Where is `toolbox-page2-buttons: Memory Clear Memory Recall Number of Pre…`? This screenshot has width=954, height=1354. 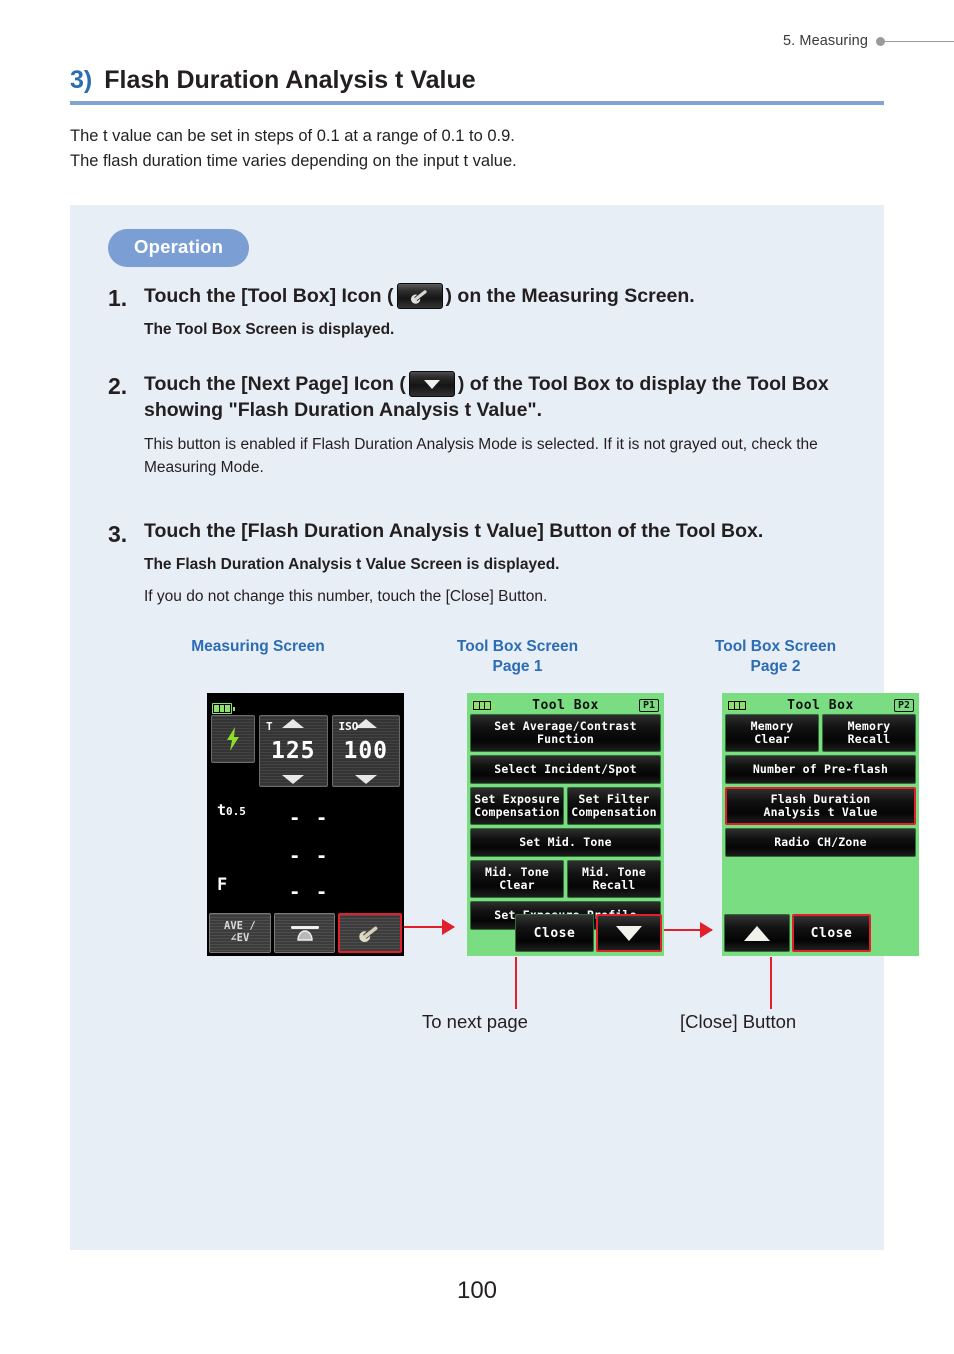
toolbox-page2-buttons: Memory Clear Memory Recall Number of Pre… is located at coordinates (820, 785).